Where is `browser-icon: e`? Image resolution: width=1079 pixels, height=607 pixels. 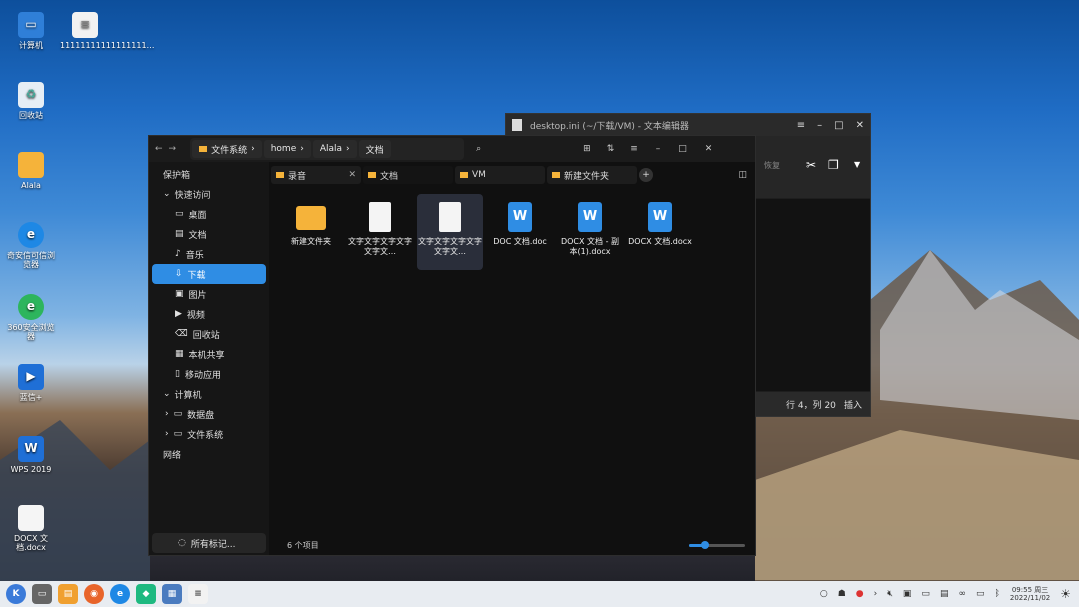
browser-icon: e is located at coordinates (120, 594).